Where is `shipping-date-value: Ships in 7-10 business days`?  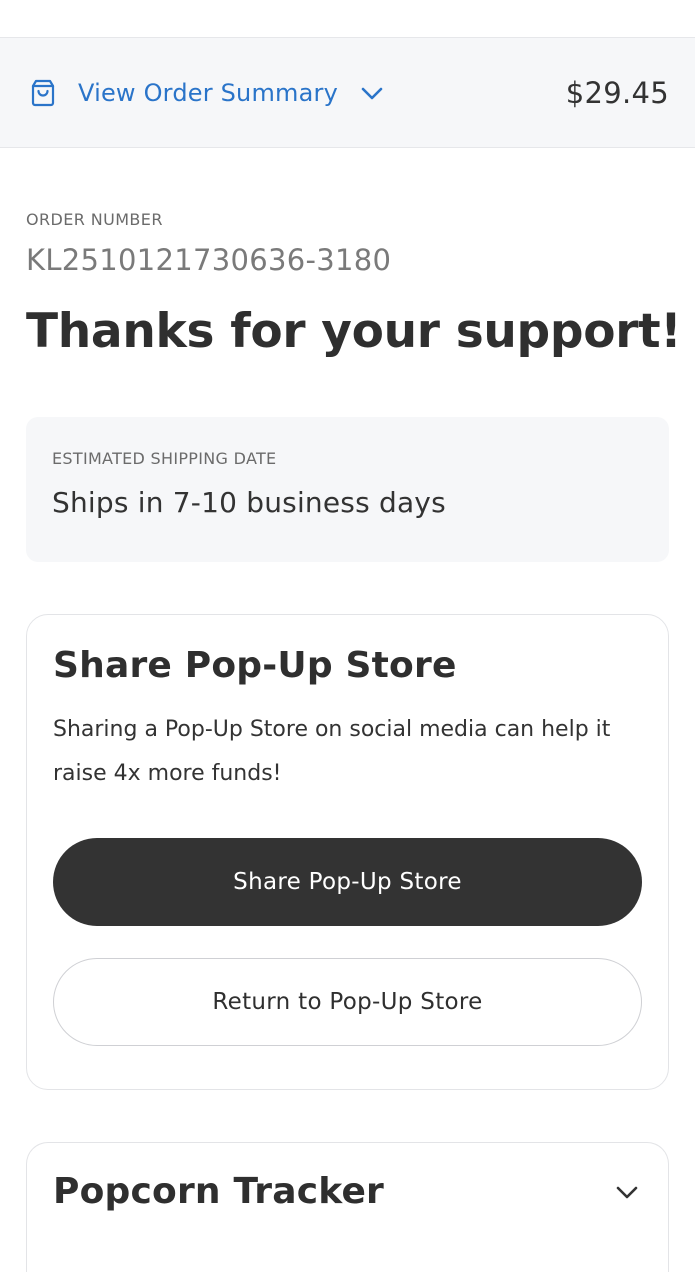 shipping-date-value: Ships in 7-10 business days is located at coordinates (249, 503).